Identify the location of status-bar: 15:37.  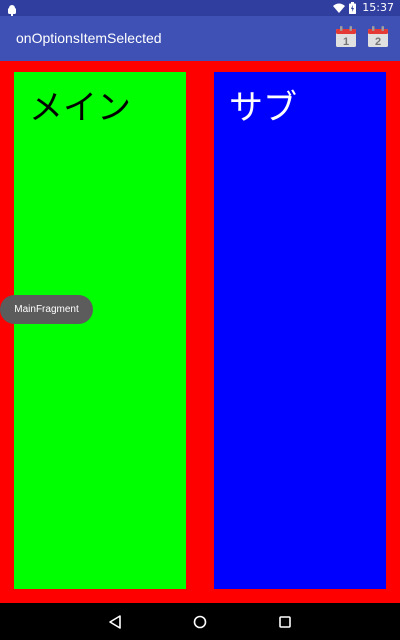
(200, 8).